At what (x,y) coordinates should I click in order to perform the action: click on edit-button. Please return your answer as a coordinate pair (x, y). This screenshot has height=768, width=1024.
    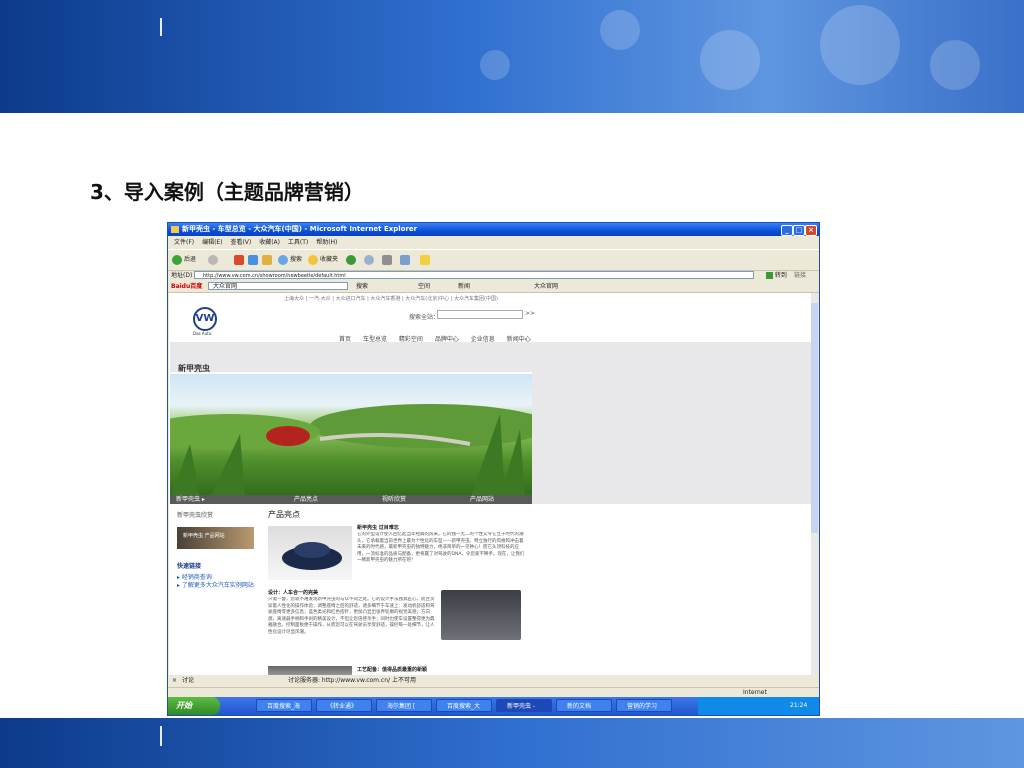
    Looking at the image, I should click on (406, 260).